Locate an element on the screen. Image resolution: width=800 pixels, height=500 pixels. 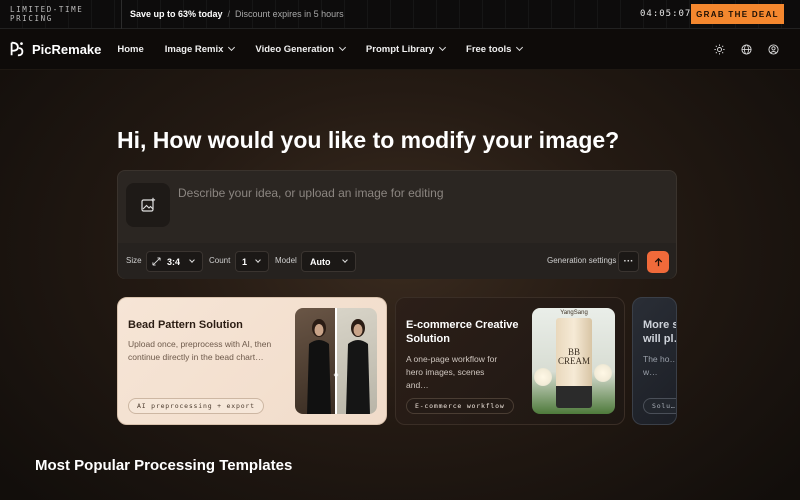
model-value: Auto is located at coordinates (320, 261).